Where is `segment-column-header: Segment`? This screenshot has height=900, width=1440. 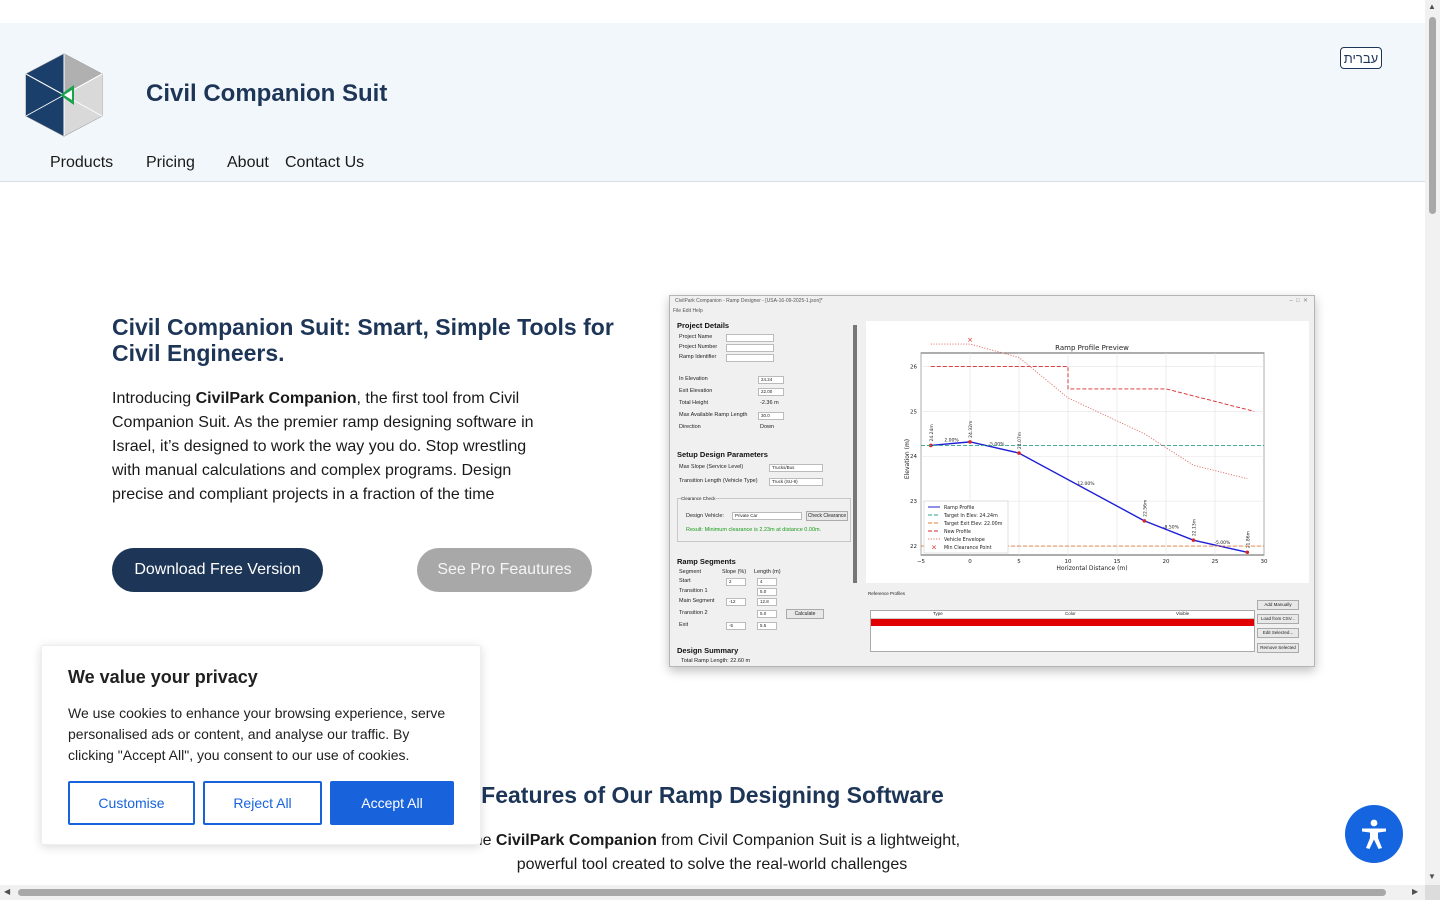
segment-column-header: Segment is located at coordinates (690, 572).